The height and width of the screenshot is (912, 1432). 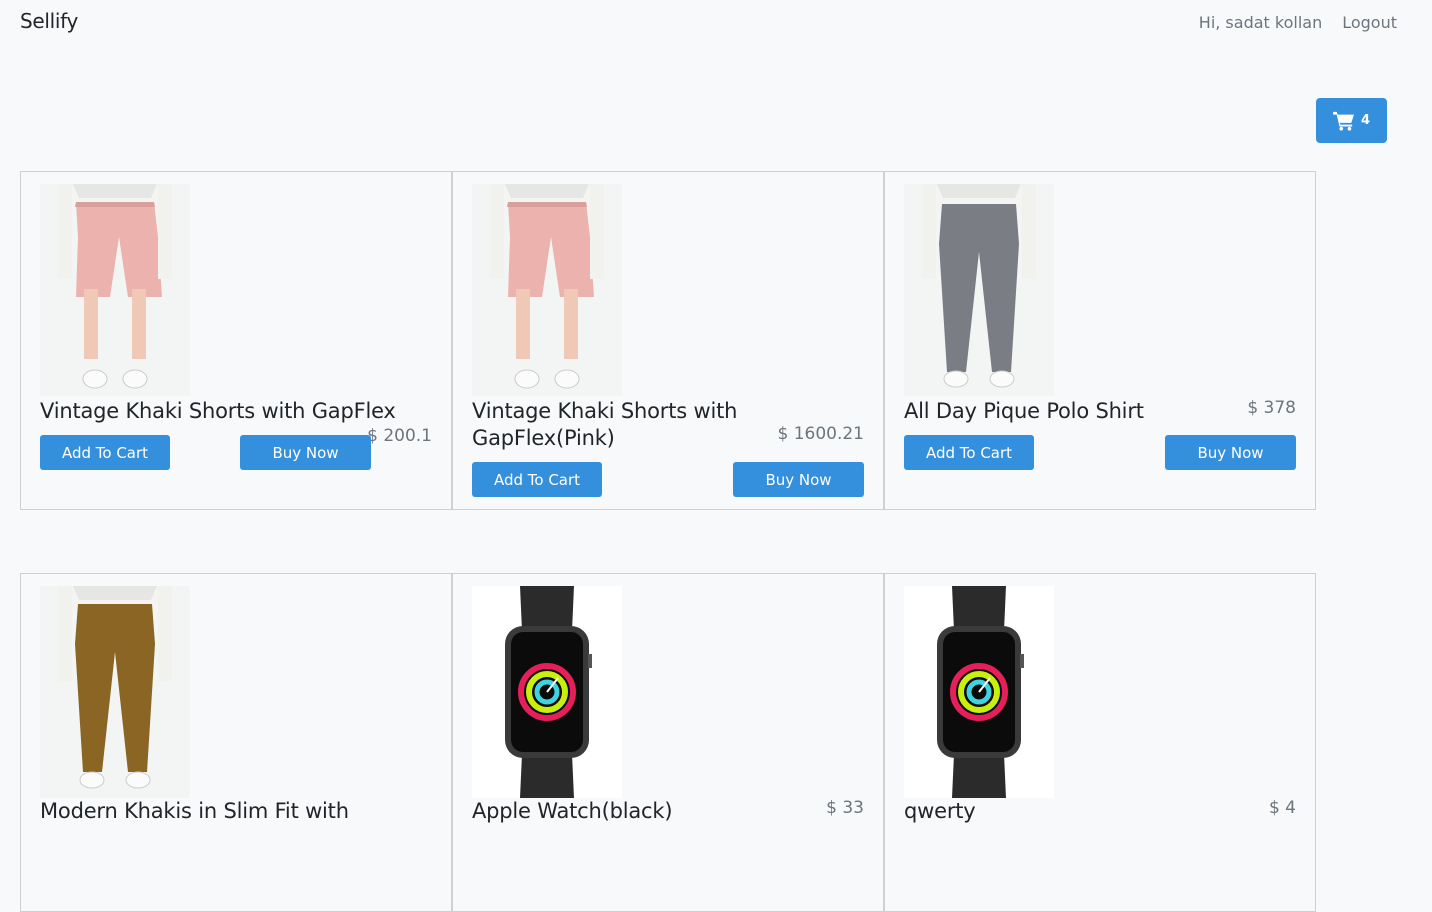 I want to click on cart-button: 4, so click(x=1351, y=120).